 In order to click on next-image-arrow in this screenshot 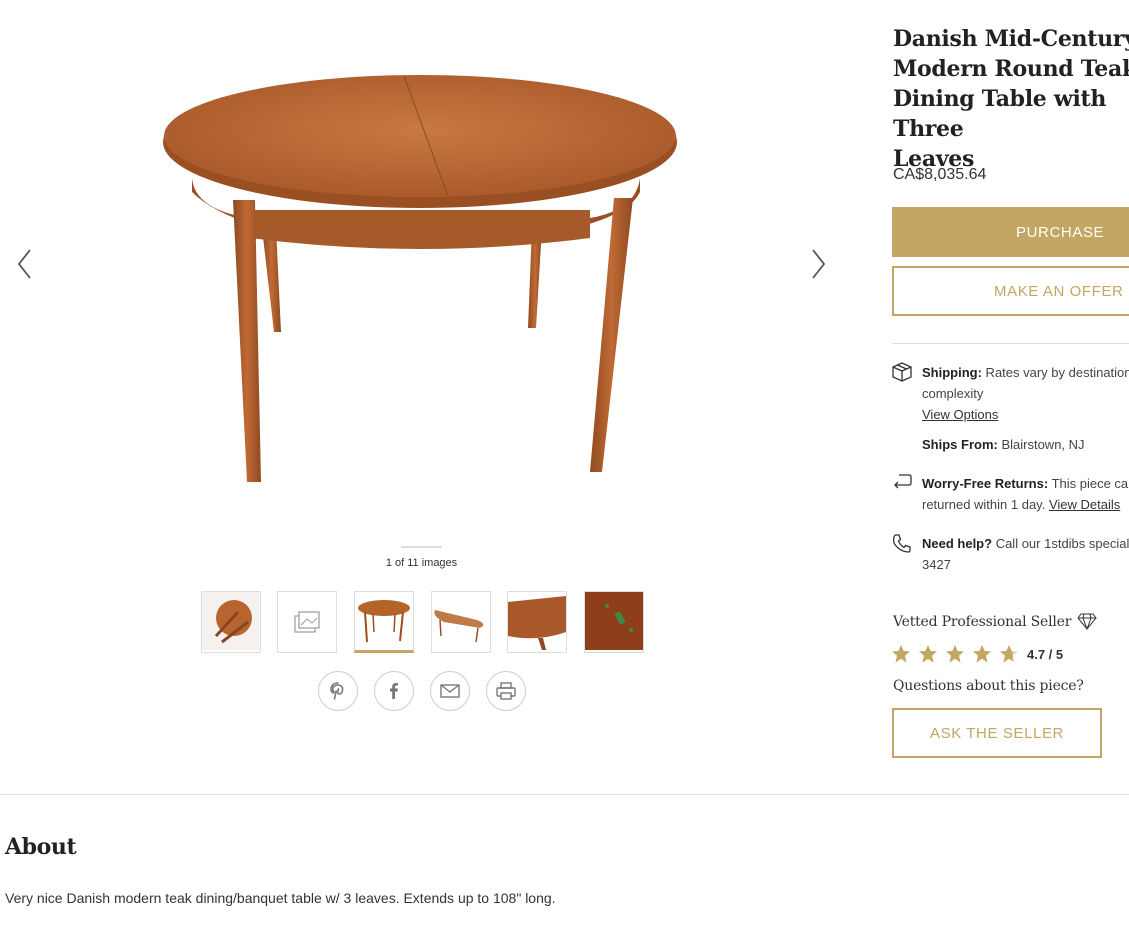, I will do `click(818, 264)`.